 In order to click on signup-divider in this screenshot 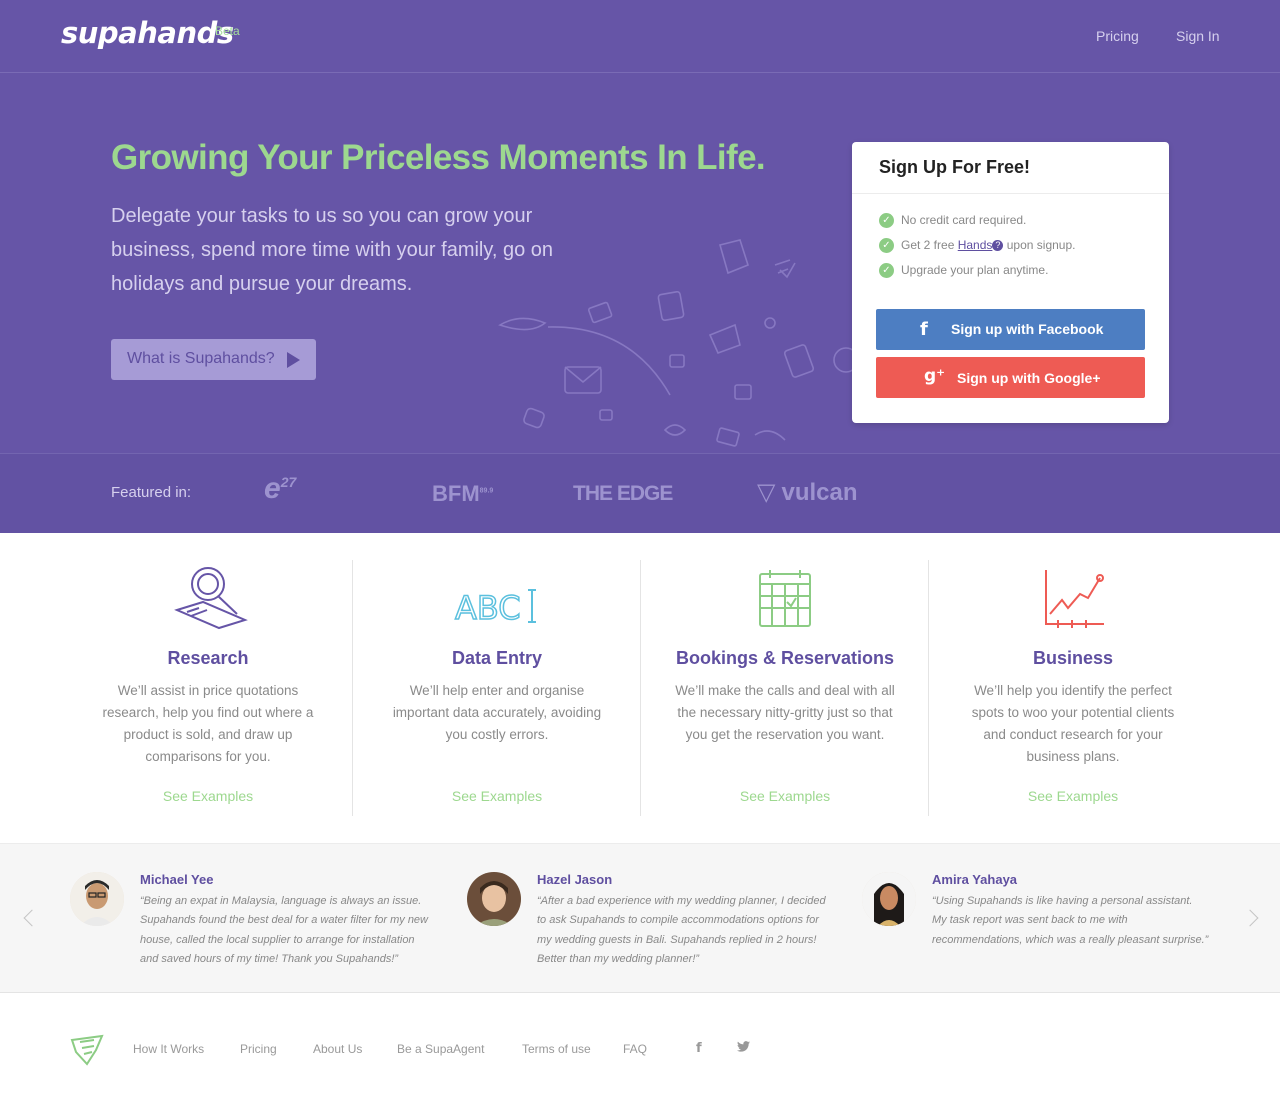, I will do `click(1010, 193)`.